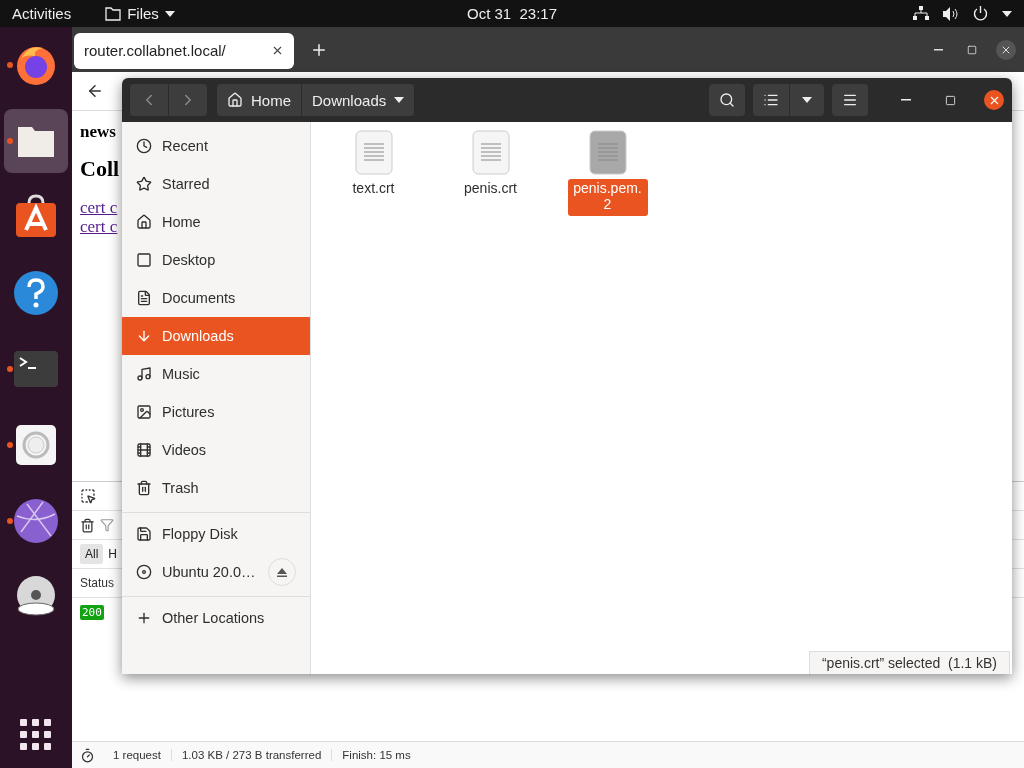  What do you see at coordinates (216, 298) in the screenshot?
I see `sidebar-item: Documents` at bounding box center [216, 298].